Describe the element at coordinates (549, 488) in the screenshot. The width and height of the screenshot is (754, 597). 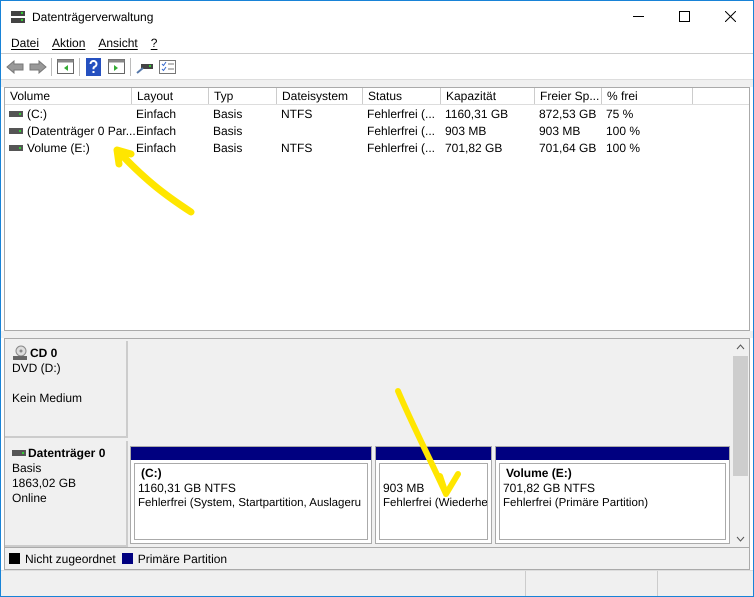
I see `partition-size: 701,82 GB NTFS` at that location.